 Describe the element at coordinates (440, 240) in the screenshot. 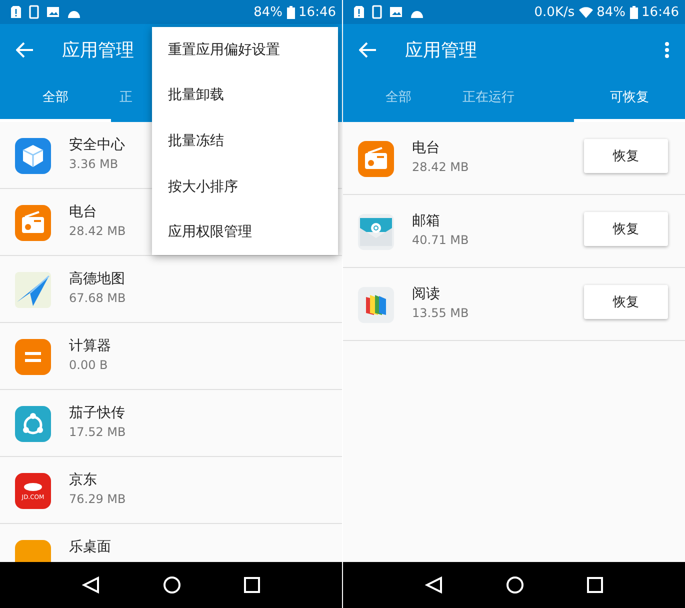

I see `app-size: 40.71 MB` at that location.